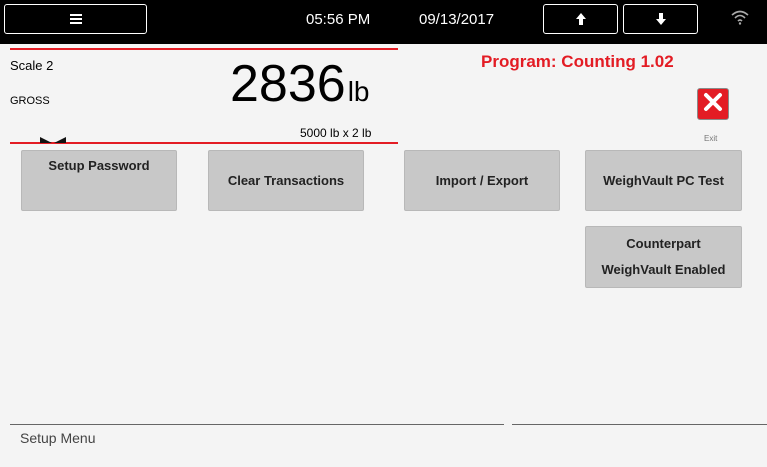 Image resolution: width=767 pixels, height=467 pixels. I want to click on weight-display-bottom-rule, so click(204, 143).